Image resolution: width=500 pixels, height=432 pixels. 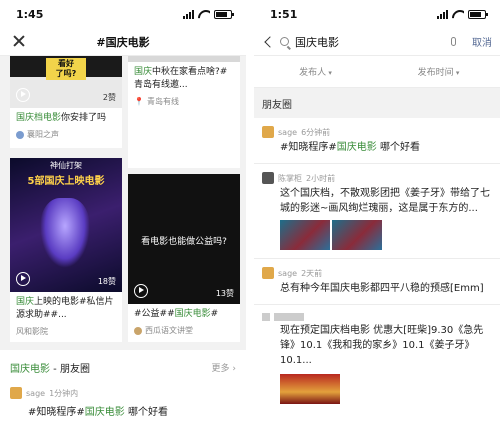 What do you see at coordinates (66, 181) in the screenshot?
I see `thumbnail-caption: 5部国庆上映电影` at bounding box center [66, 181].